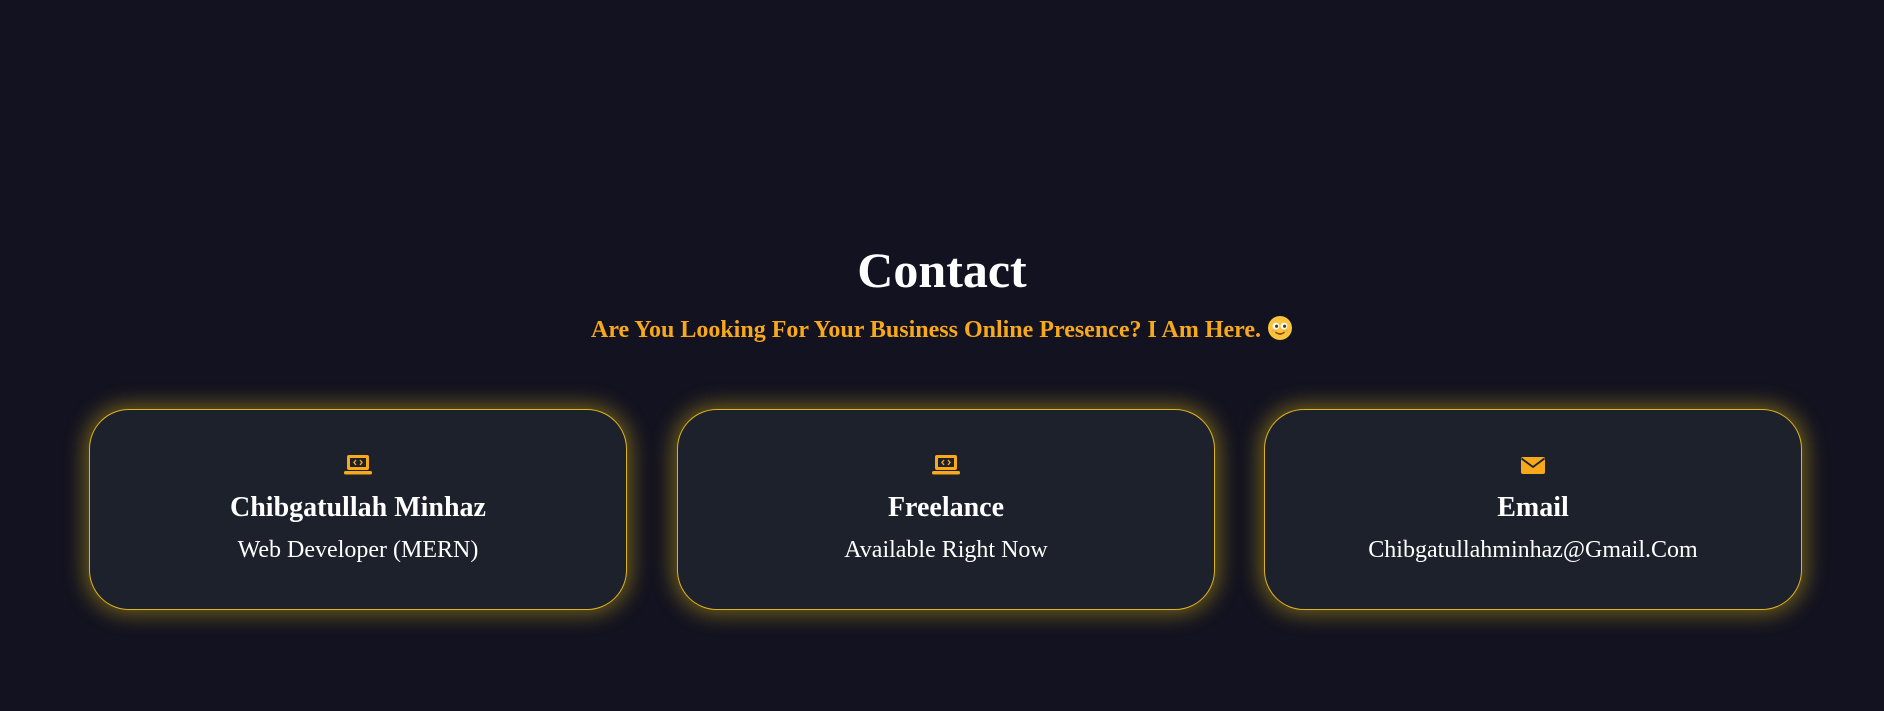 This screenshot has width=1884, height=711. Describe the element at coordinates (1533, 550) in the screenshot. I see `email-link: Chibgatullahminhaz@Gmail.Com` at that location.